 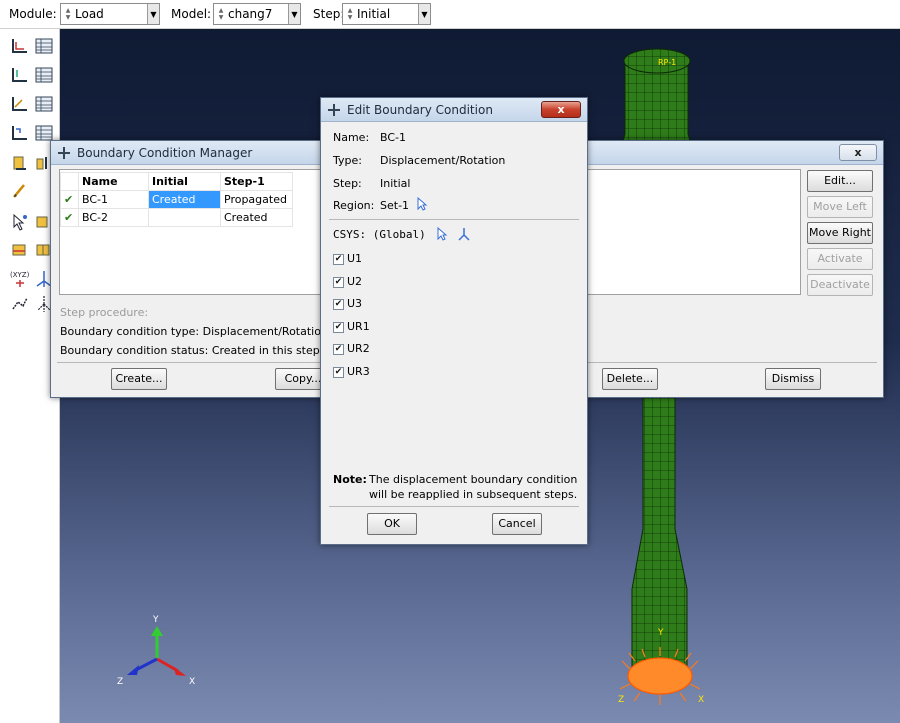 What do you see at coordinates (165, 152) in the screenshot?
I see `bc-manager-title: Boundary Condition Manager` at bounding box center [165, 152].